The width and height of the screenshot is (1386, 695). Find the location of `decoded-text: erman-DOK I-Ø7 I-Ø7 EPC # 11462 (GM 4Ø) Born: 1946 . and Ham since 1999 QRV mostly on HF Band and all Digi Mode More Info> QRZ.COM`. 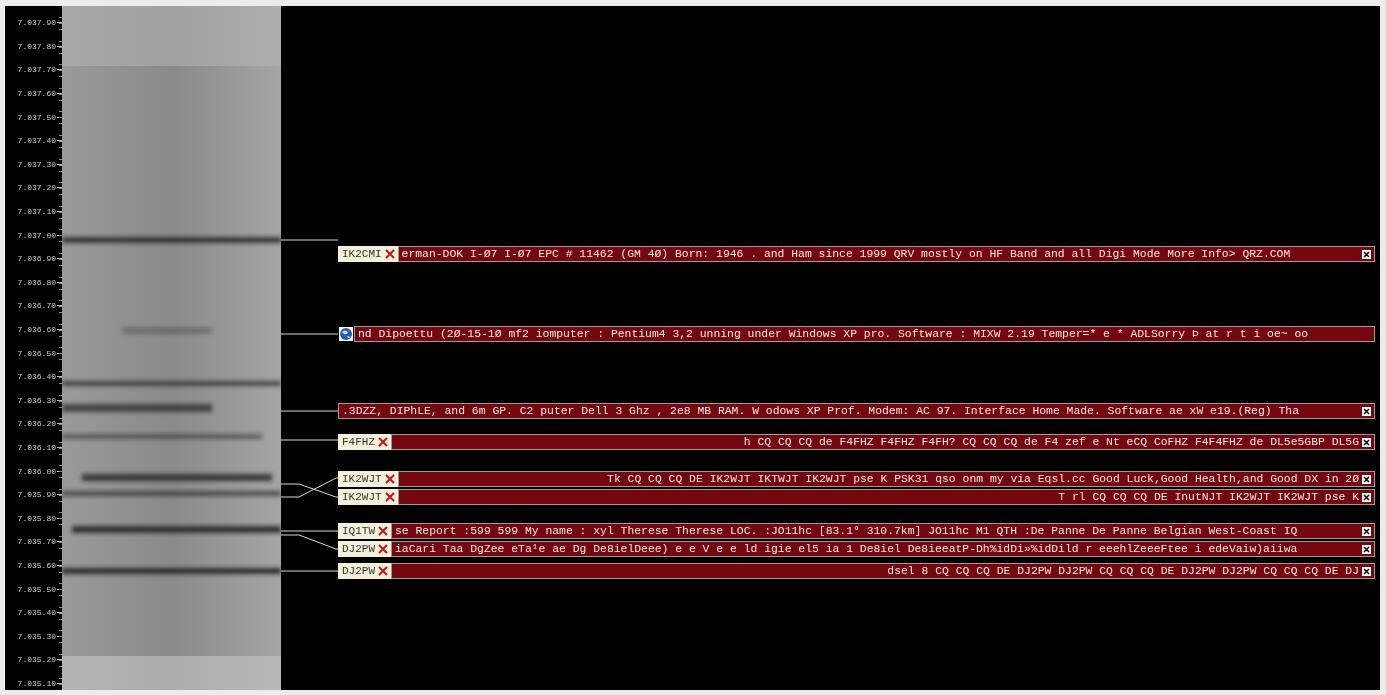

decoded-text: erman-DOK I-Ø7 I-Ø7 EPC # 11462 (GM 4Ø) Born: 1946 . and Ham since 1999 QRV mostly on HF Band and all Digi Mode More Info> QRZ.COM is located at coordinates (846, 254).